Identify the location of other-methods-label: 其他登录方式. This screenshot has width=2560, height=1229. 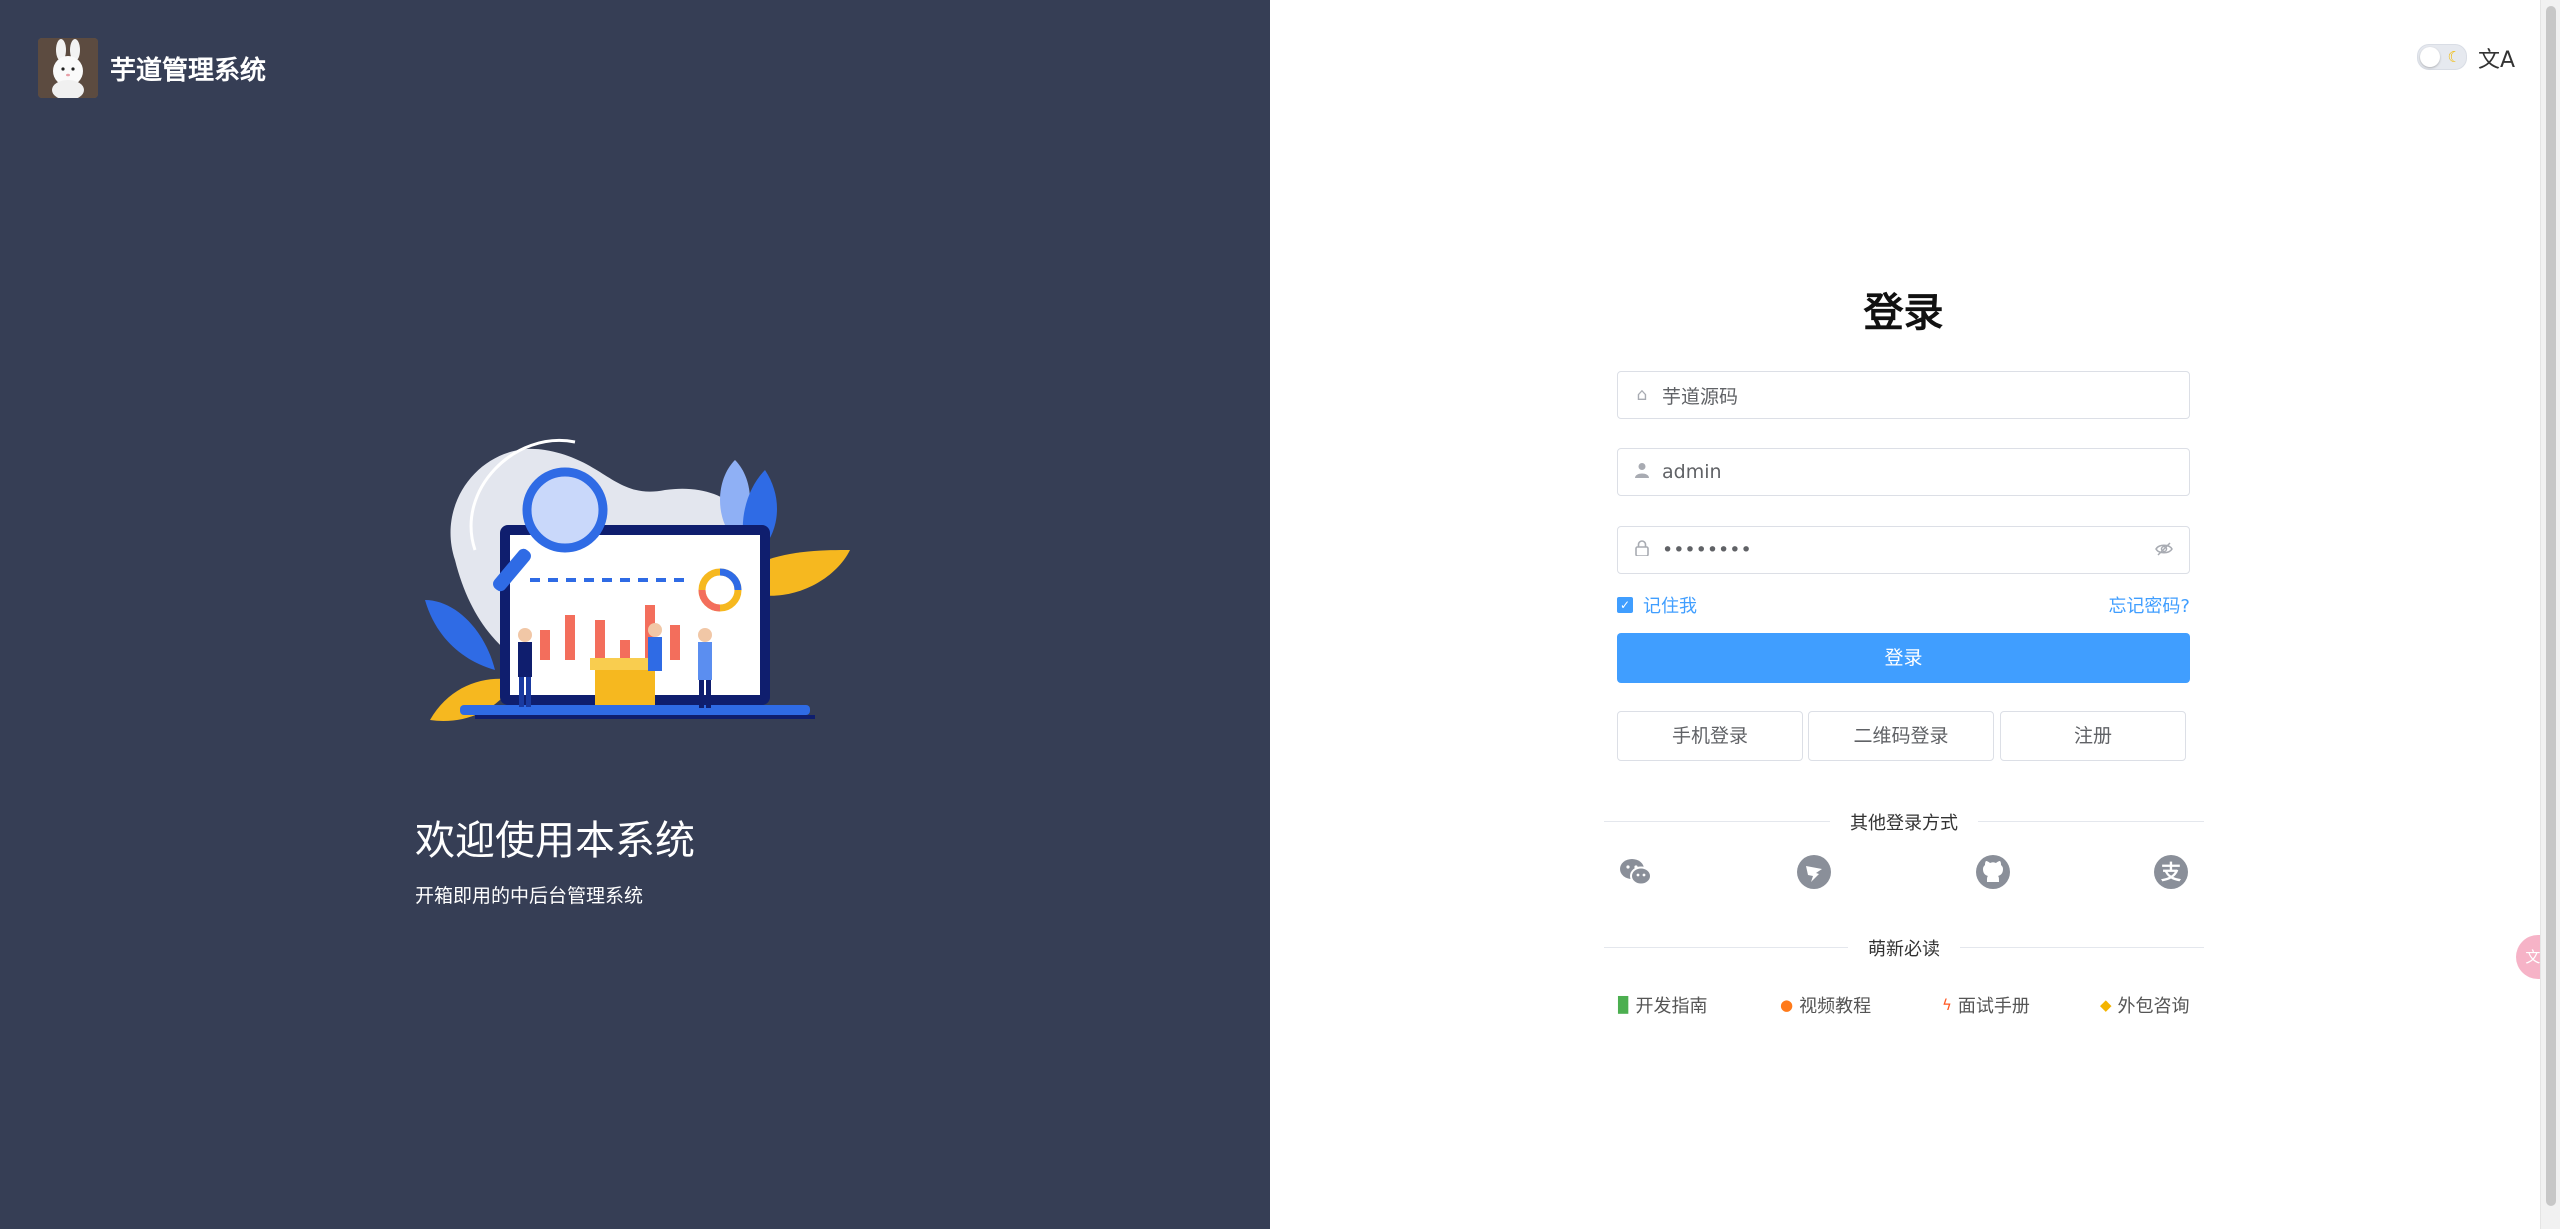
(1904, 822).